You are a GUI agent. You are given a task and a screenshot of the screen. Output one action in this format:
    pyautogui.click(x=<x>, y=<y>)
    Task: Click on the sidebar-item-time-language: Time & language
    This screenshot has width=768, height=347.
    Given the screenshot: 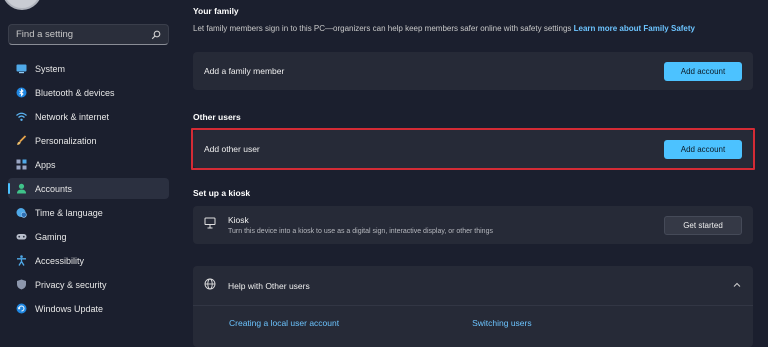 What is the action you would take?
    pyautogui.click(x=88, y=212)
    